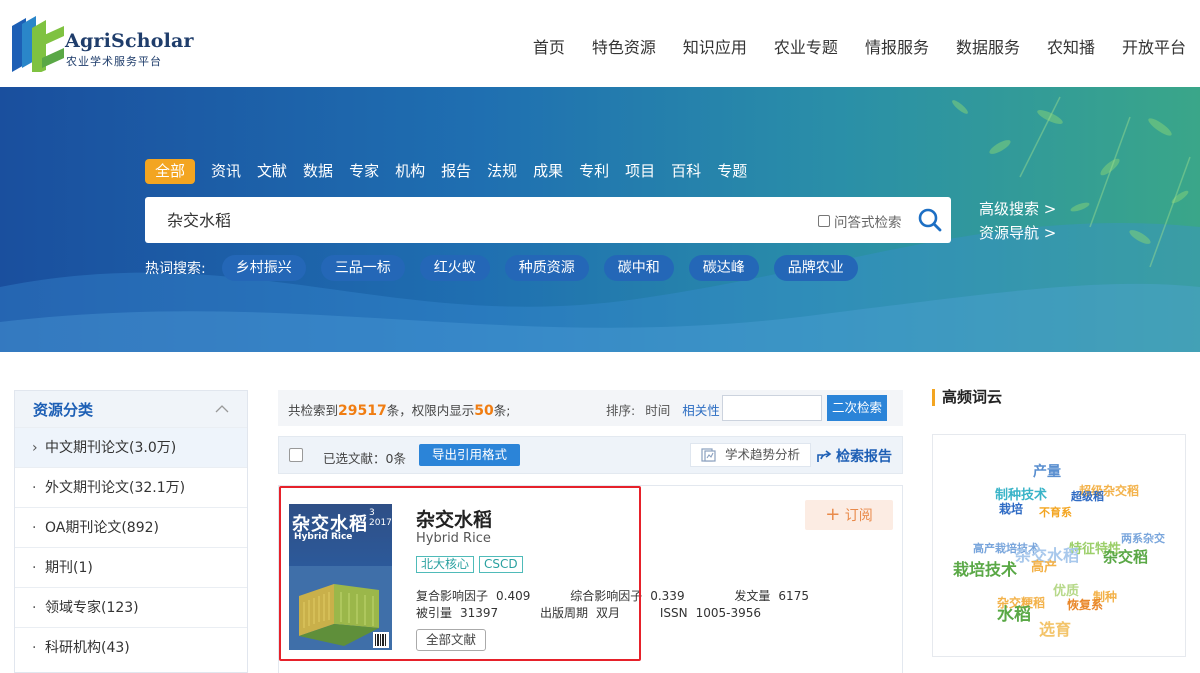 This screenshot has height=673, width=1200. I want to click on second-search-button: 二次检索, so click(857, 408).